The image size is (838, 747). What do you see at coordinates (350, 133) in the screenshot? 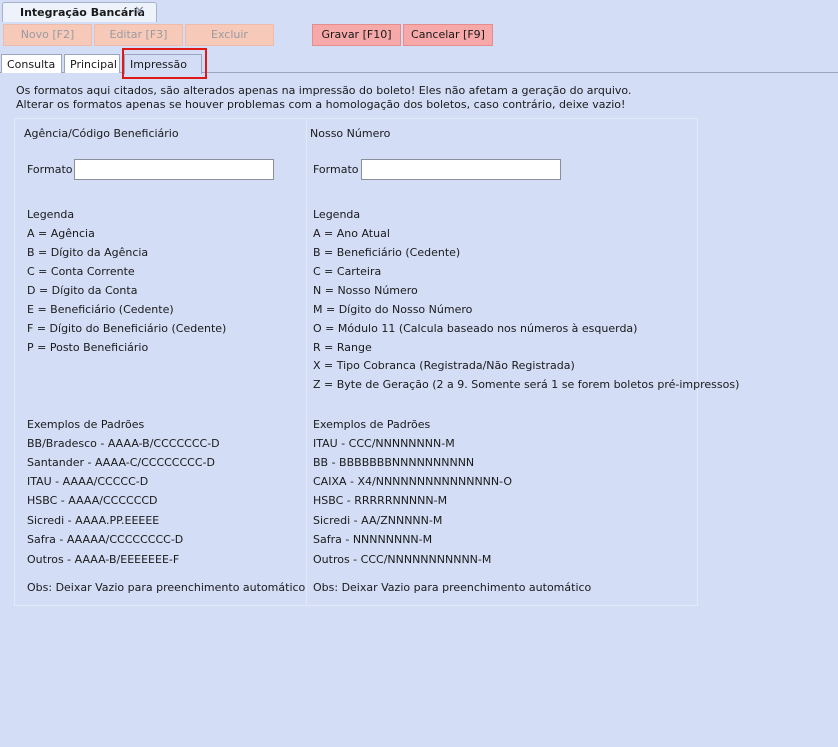
I see `right-section-title: Nosso Número` at bounding box center [350, 133].